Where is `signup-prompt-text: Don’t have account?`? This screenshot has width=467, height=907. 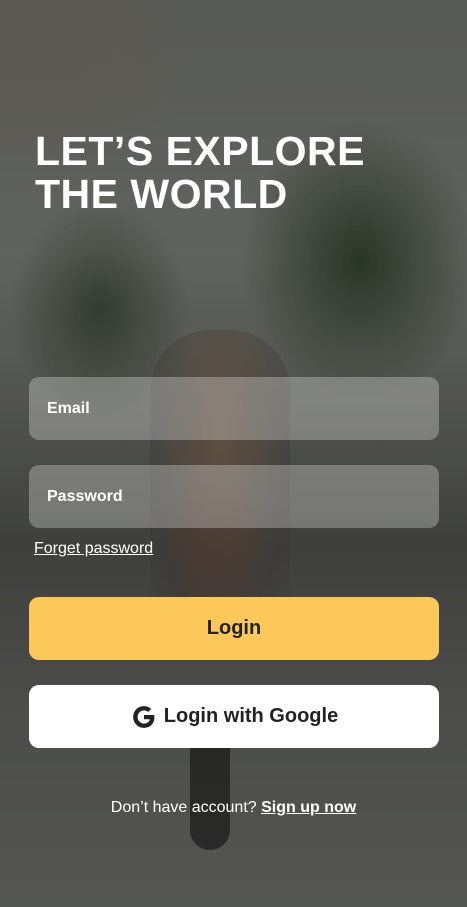
signup-prompt-text: Don’t have account? is located at coordinates (183, 807).